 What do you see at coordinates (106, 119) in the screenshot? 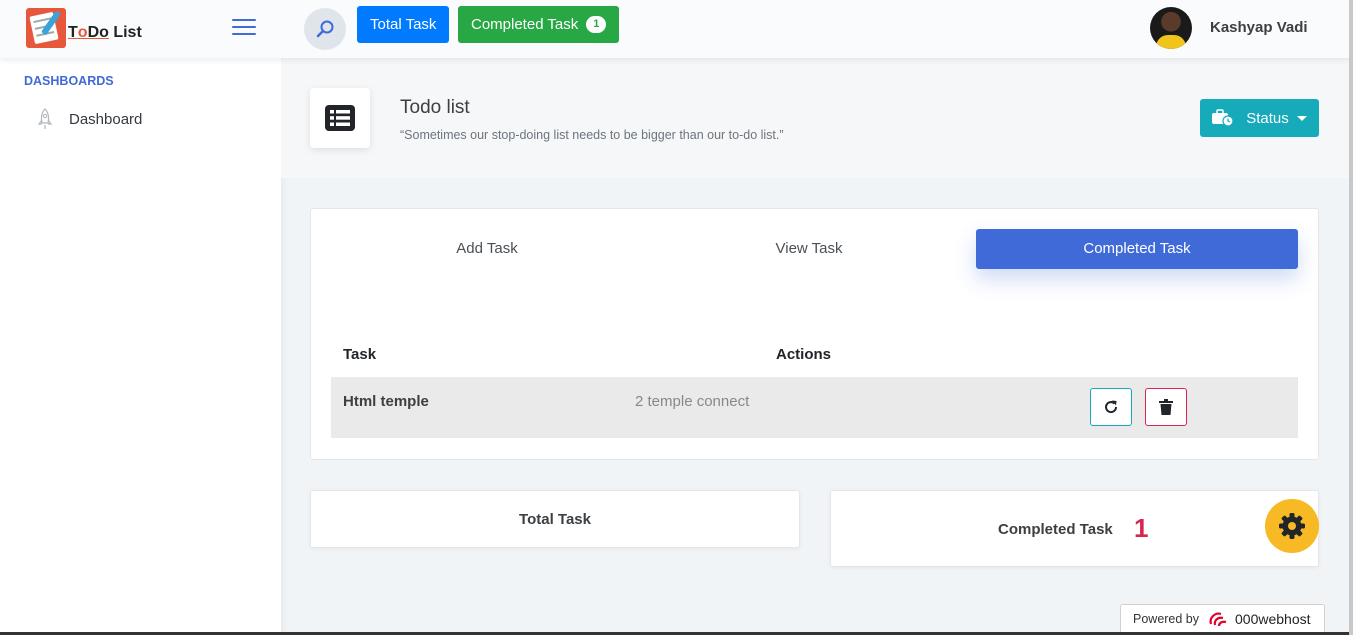
I see `sidebar-item-label: Dashboard` at bounding box center [106, 119].